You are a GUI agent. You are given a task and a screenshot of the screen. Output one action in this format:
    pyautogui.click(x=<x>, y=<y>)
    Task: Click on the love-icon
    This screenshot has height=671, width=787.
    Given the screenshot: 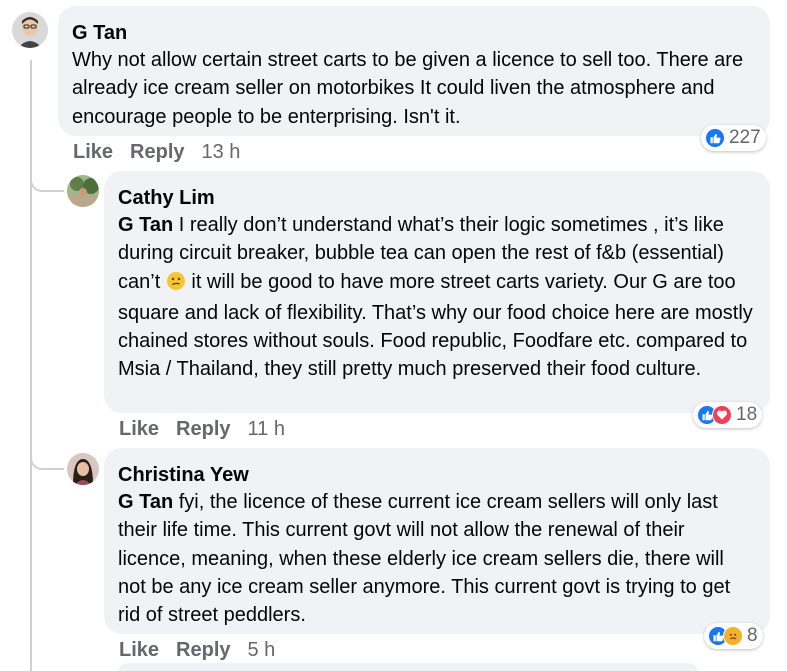 What is the action you would take?
    pyautogui.click(x=722, y=415)
    